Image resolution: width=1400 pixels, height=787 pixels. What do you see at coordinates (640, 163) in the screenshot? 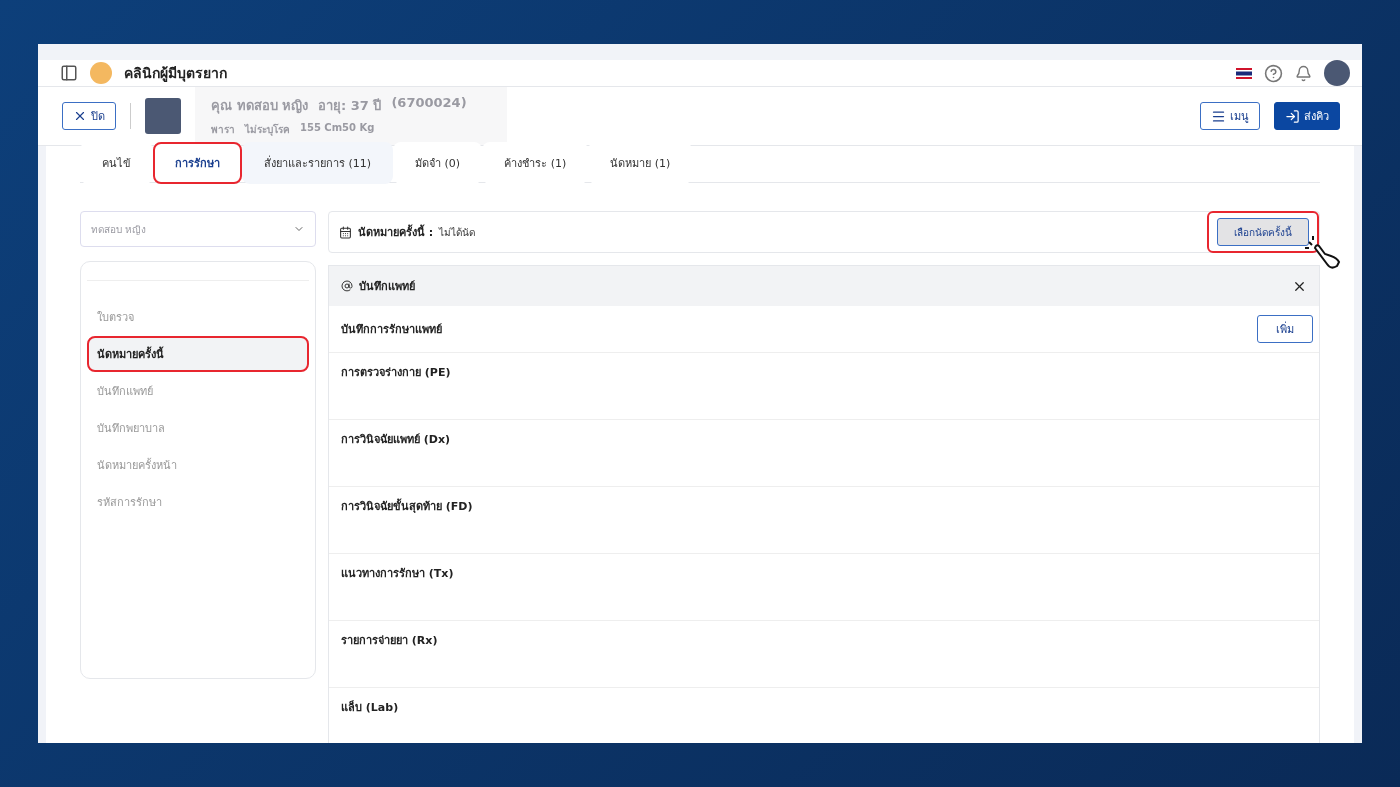
I see `tab: นัดหมาย (1)` at bounding box center [640, 163].